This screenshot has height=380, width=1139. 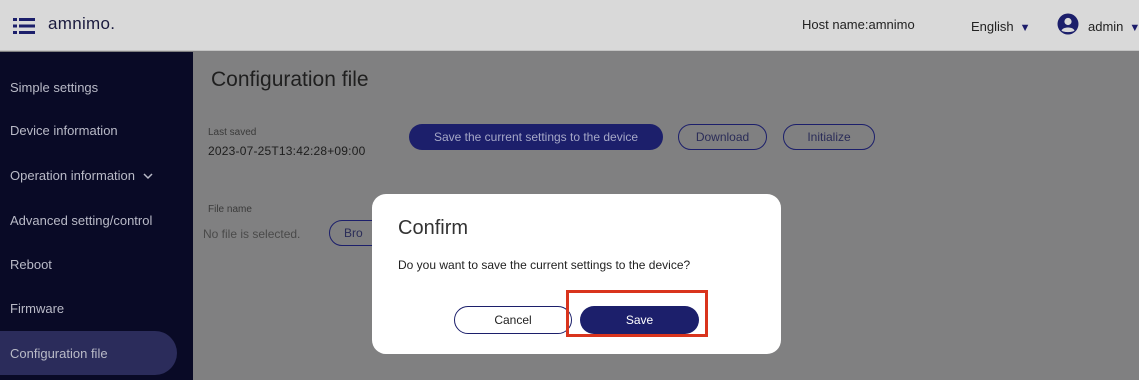 What do you see at coordinates (232, 132) in the screenshot?
I see `last-saved-label: Last saved` at bounding box center [232, 132].